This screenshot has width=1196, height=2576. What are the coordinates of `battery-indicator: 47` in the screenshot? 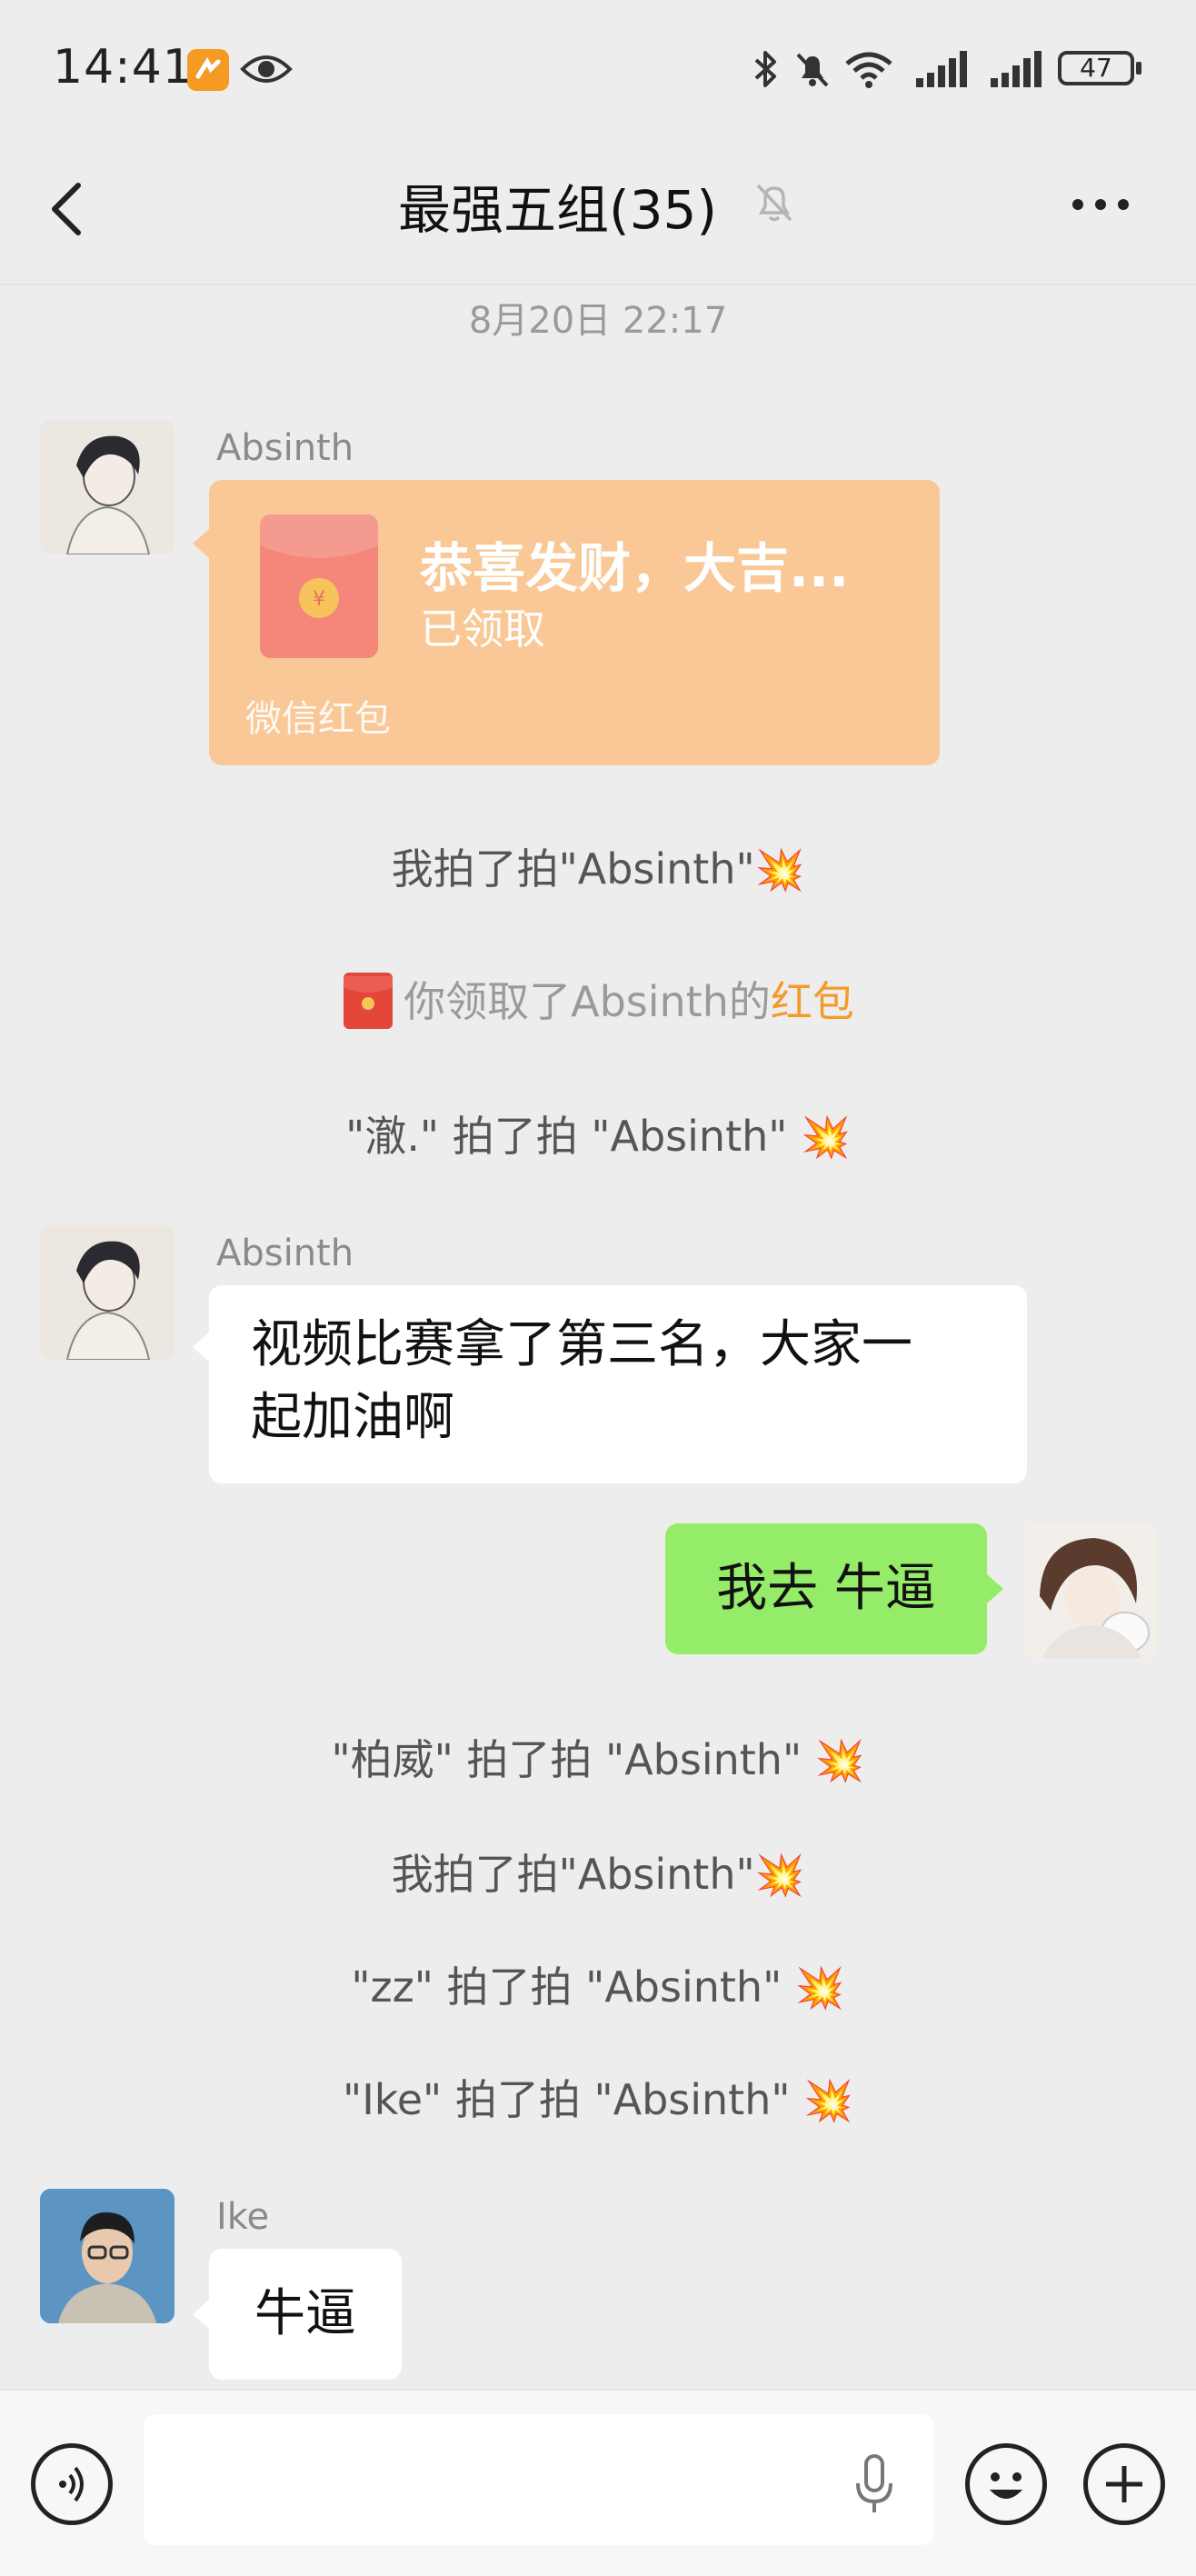 It's located at (1096, 68).